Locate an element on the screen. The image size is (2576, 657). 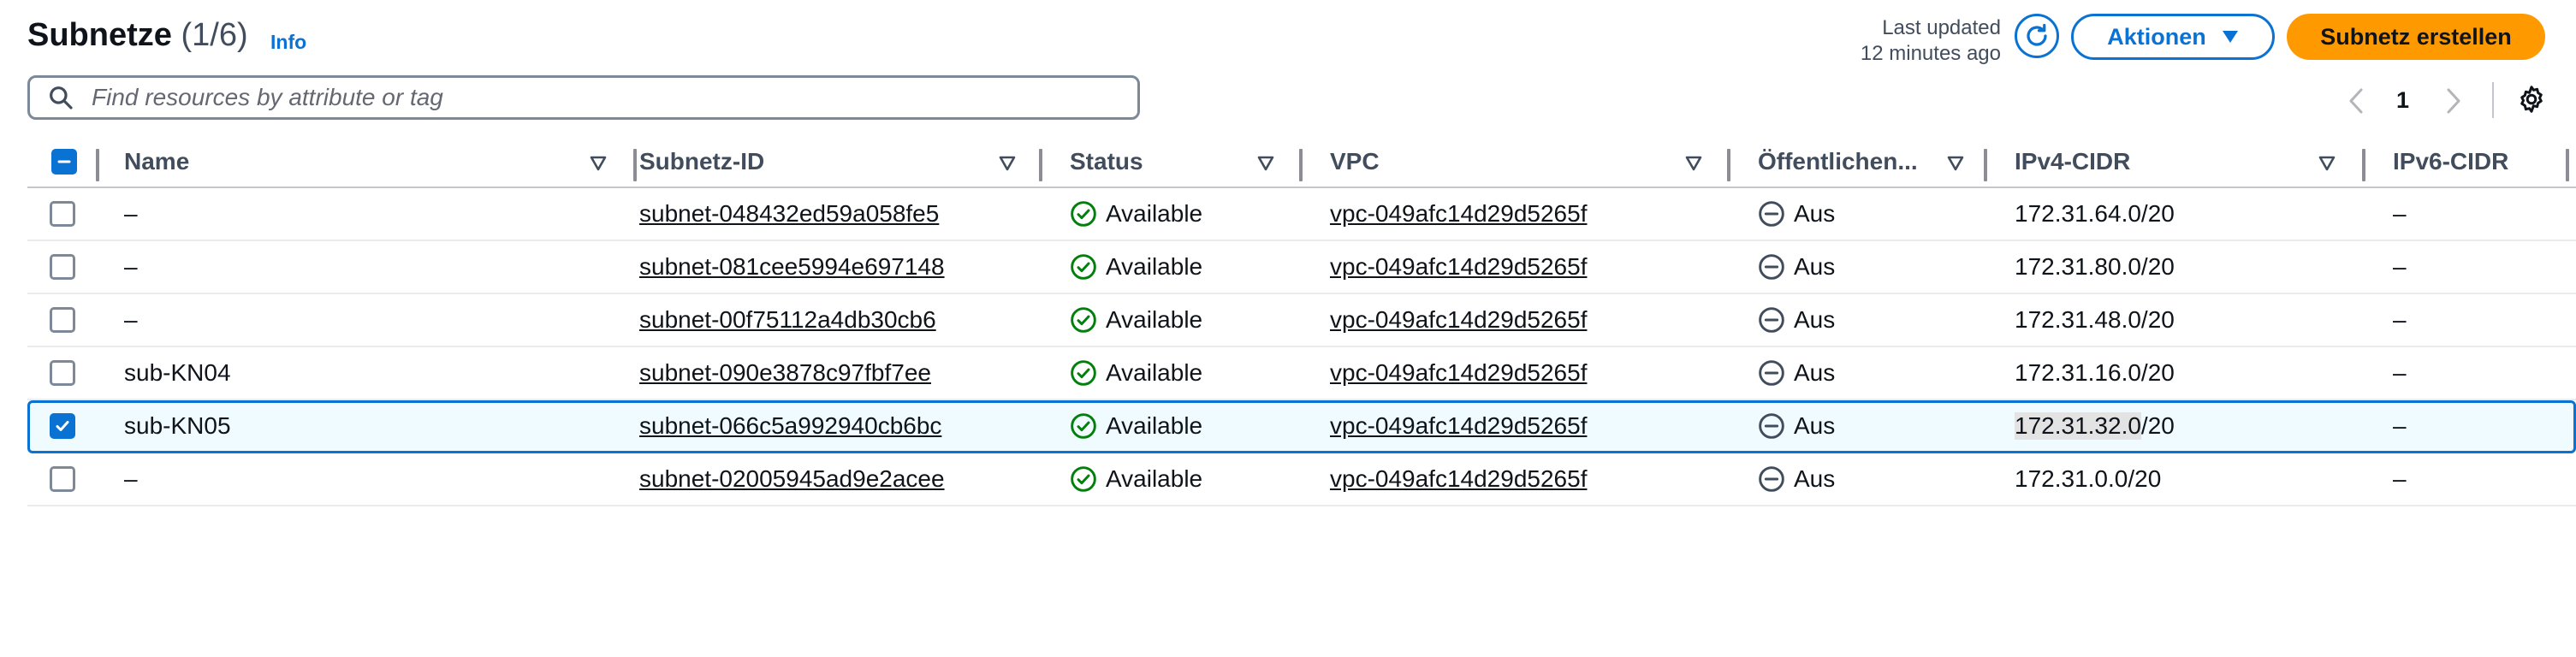
subnet-id-link: subnet-090e3878c97fbf7ee is located at coordinates (785, 373).